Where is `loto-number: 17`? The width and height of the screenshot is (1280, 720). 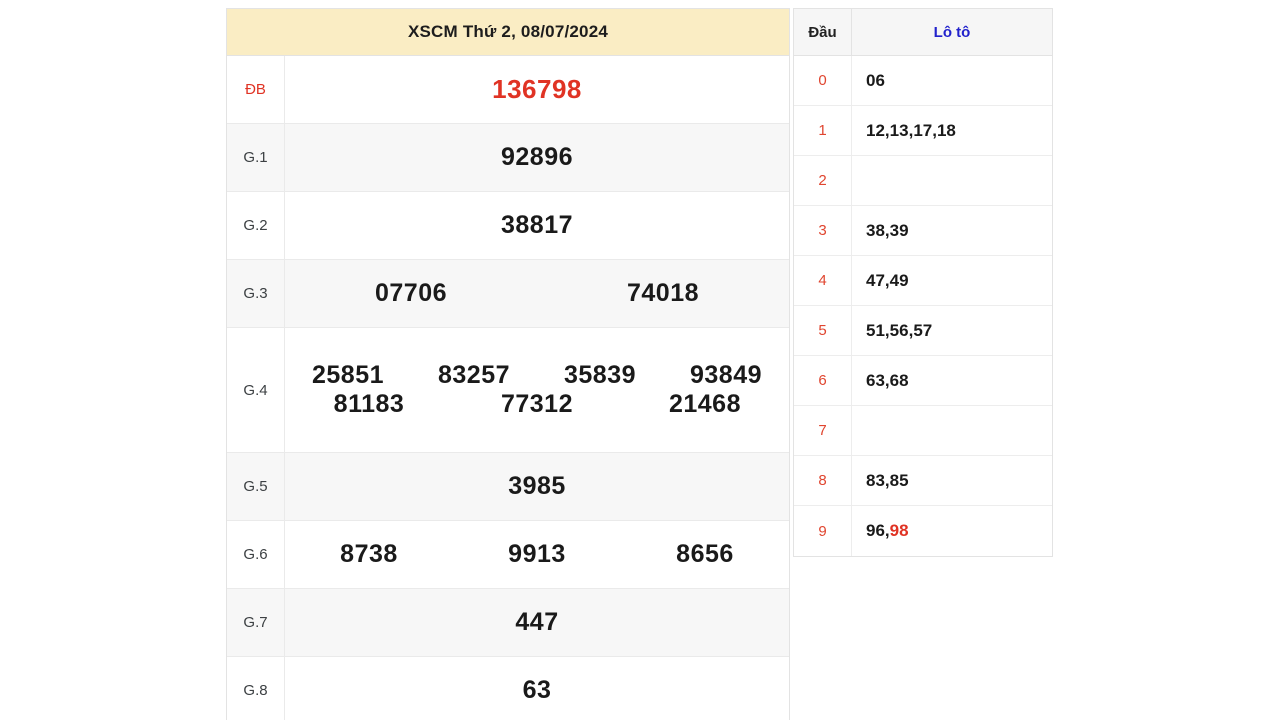 loto-number: 17 is located at coordinates (923, 130).